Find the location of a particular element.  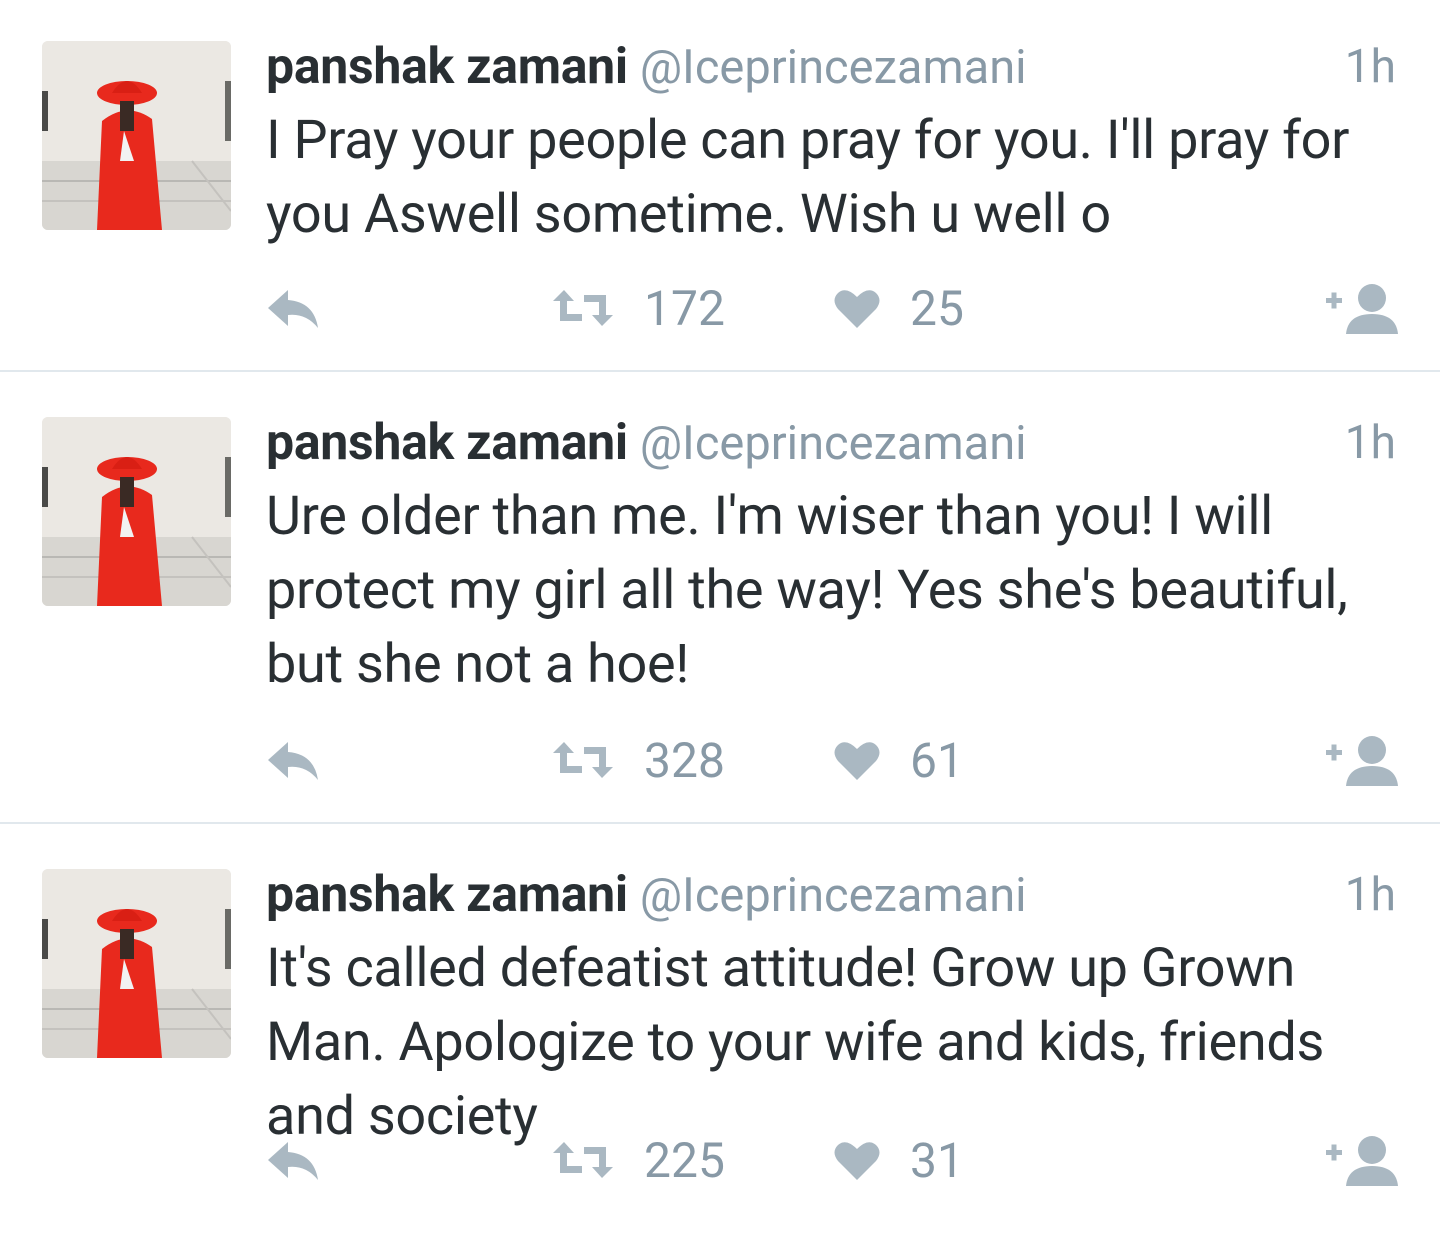

tweet-actions: 172 25 is located at coordinates (832, 308).